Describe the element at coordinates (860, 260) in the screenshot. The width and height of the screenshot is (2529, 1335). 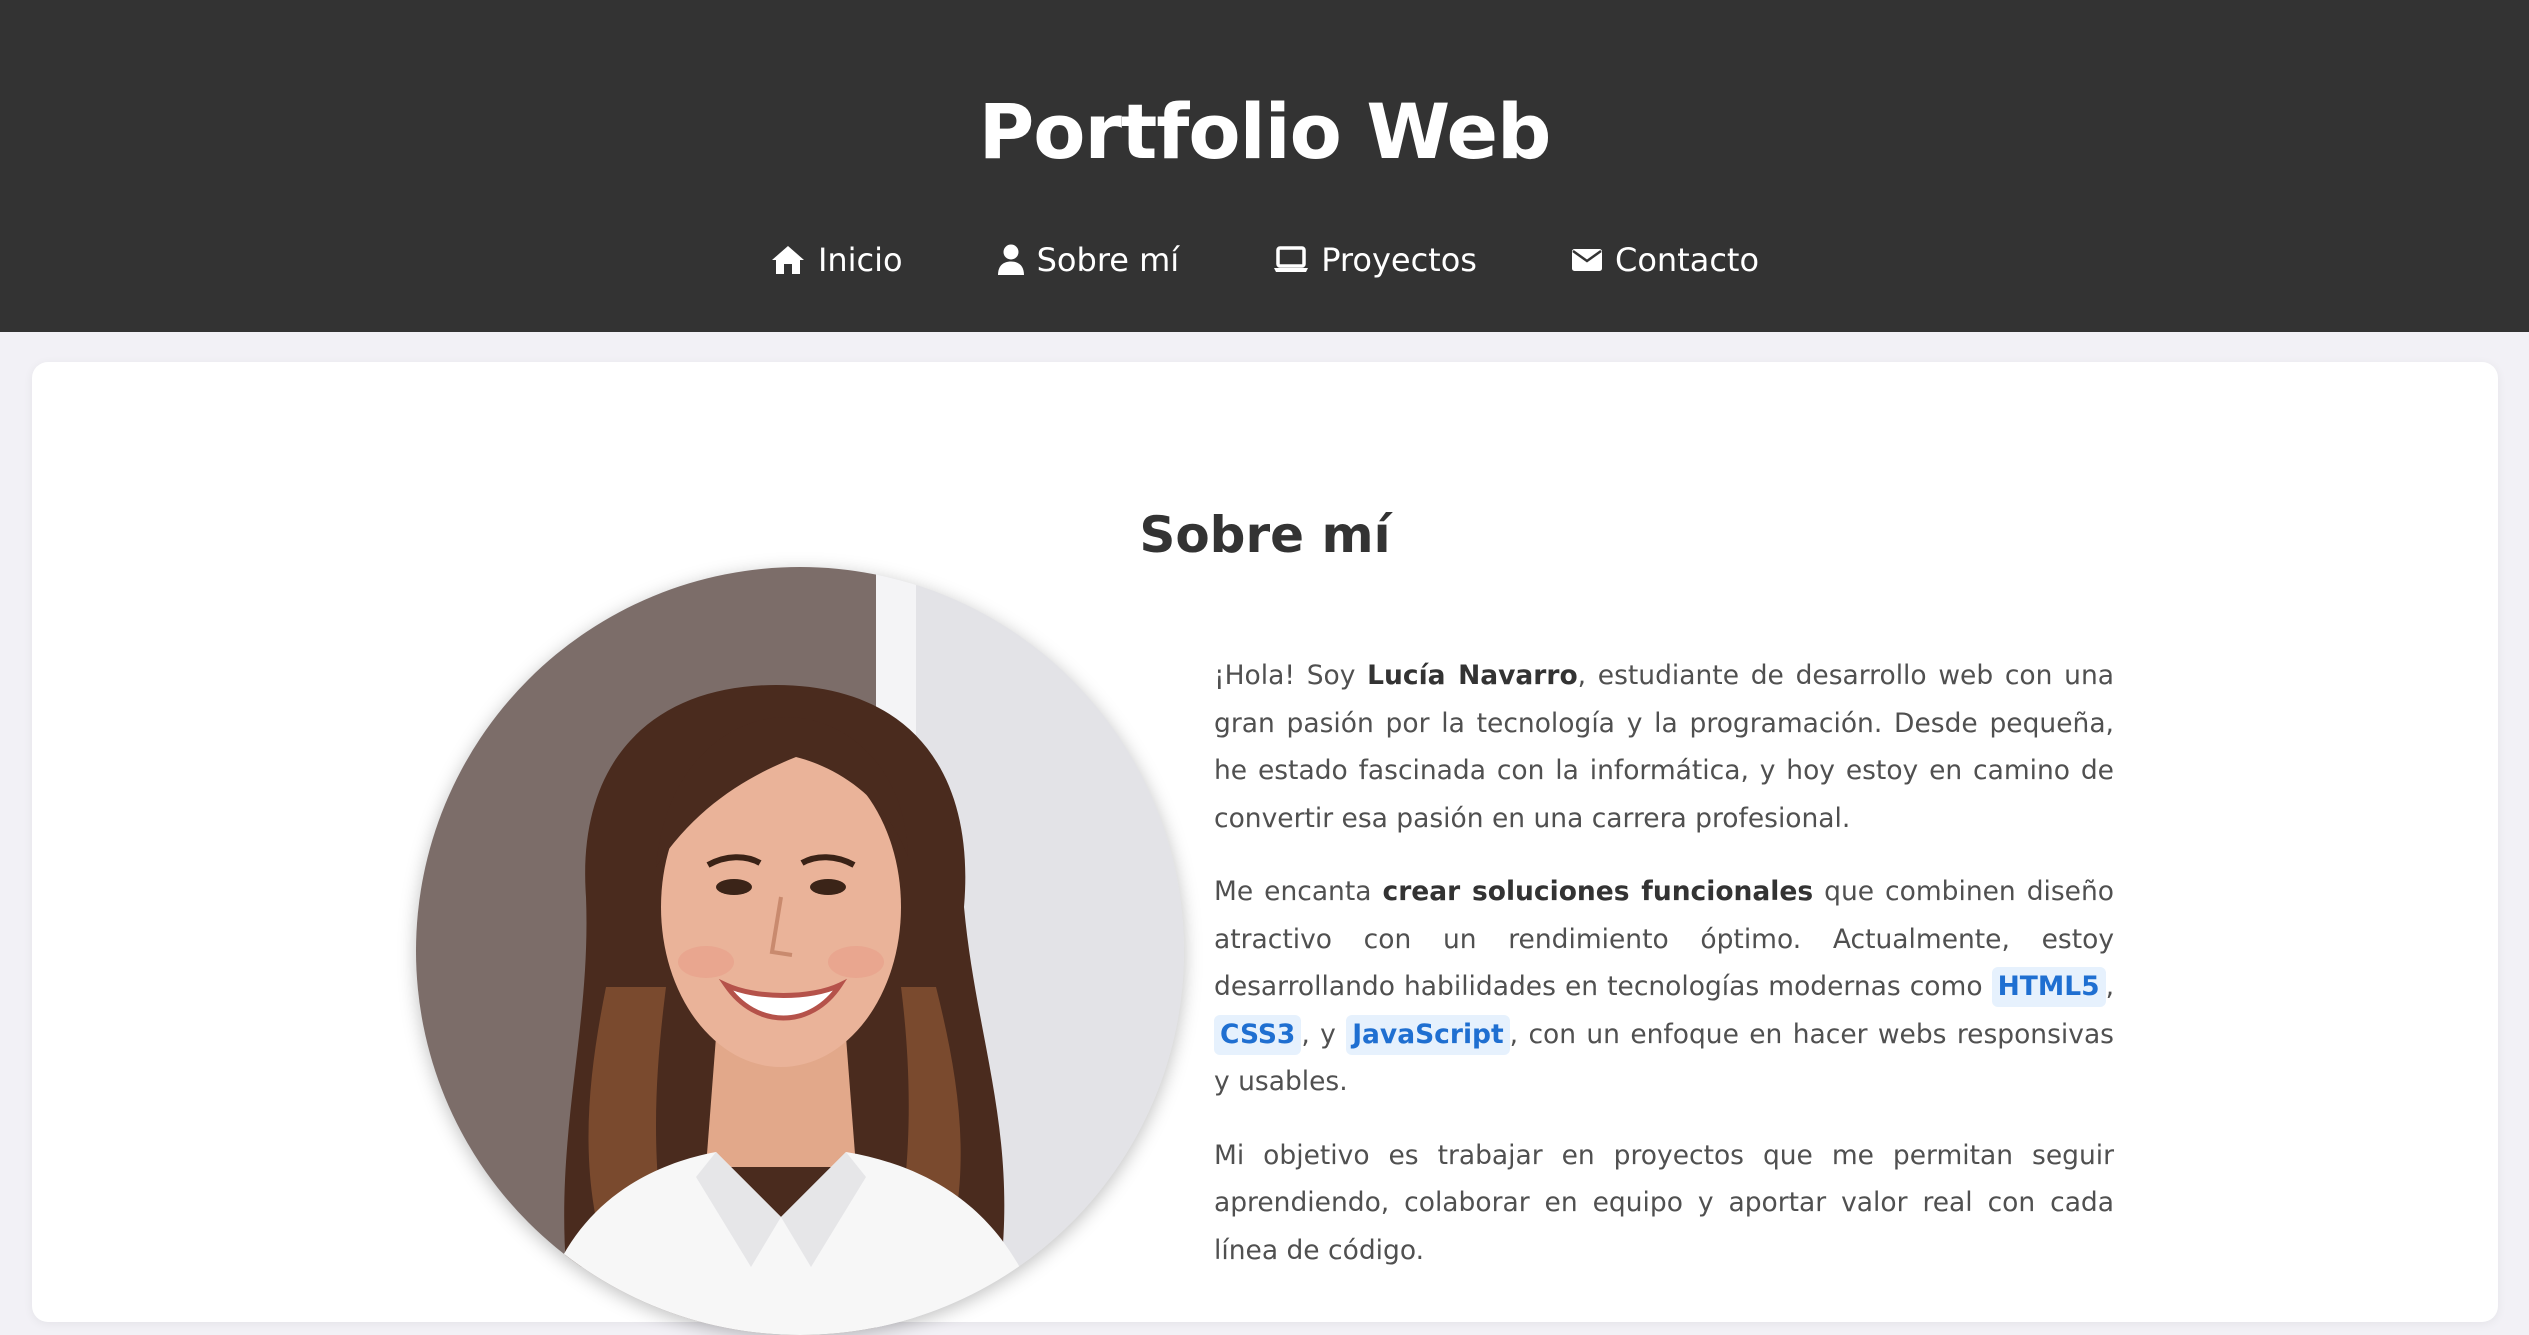
I see `nav-label: Inicio` at that location.